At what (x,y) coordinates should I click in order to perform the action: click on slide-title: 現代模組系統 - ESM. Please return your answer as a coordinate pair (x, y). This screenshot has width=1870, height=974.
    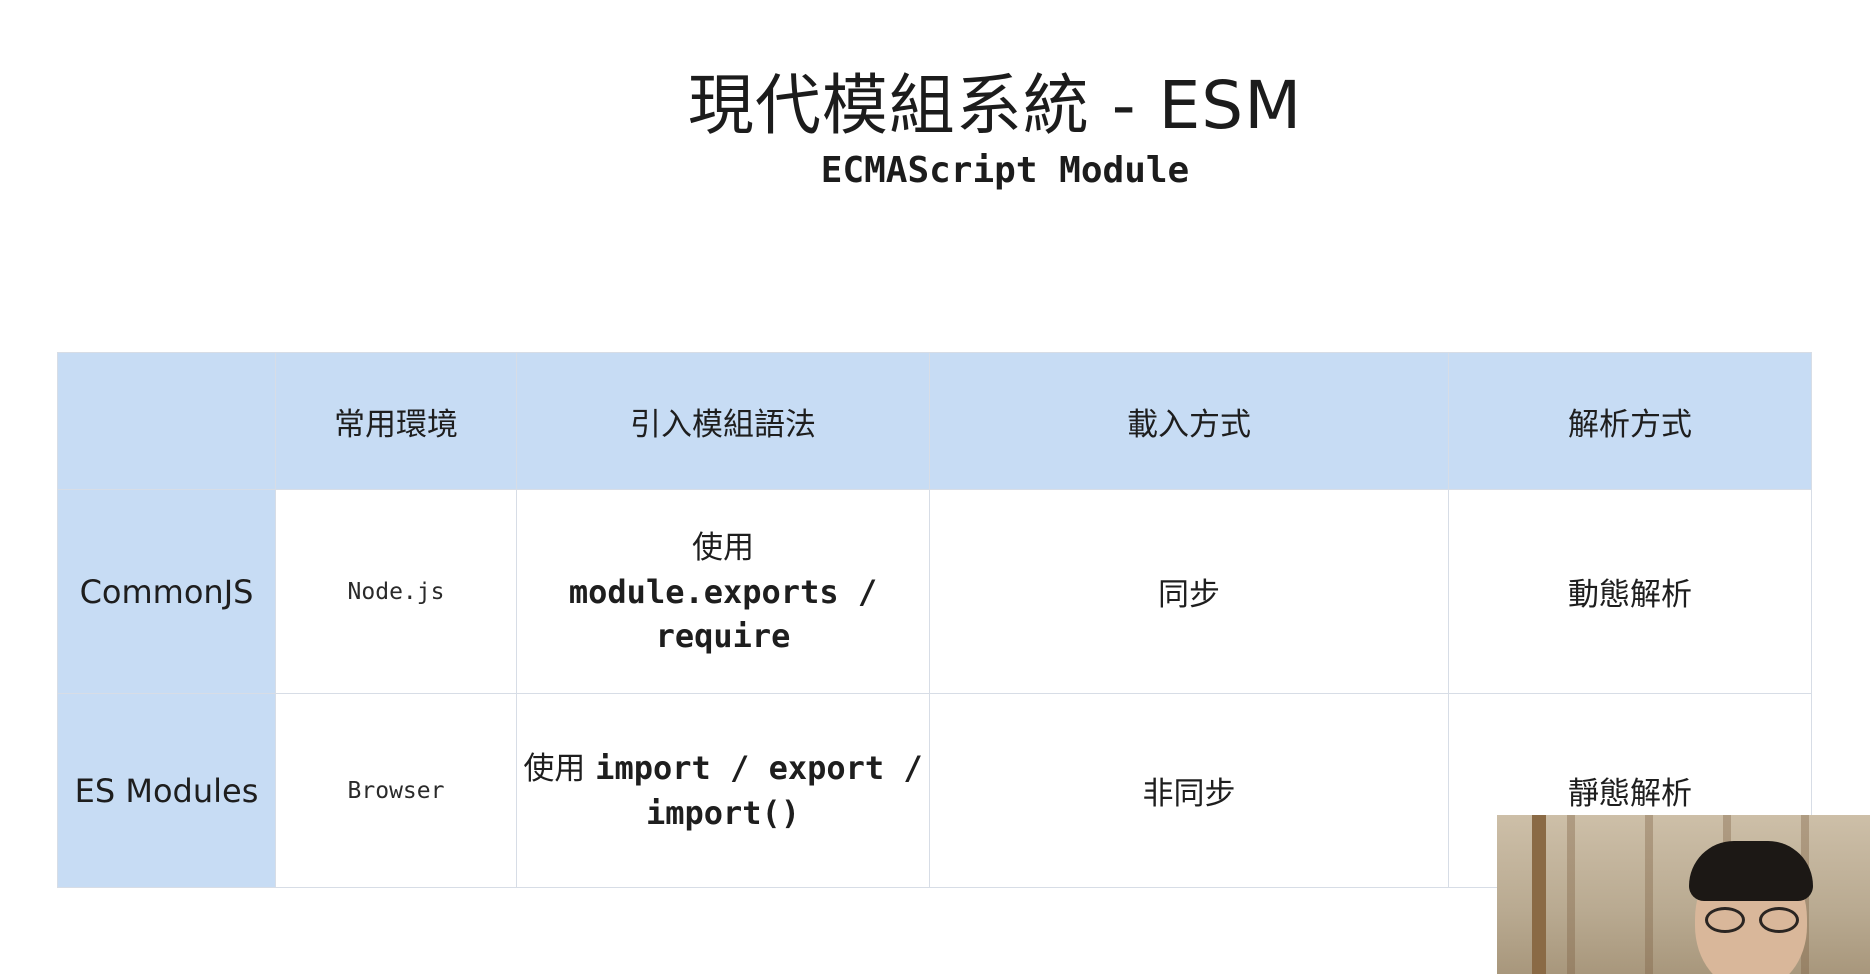
    Looking at the image, I should click on (995, 105).